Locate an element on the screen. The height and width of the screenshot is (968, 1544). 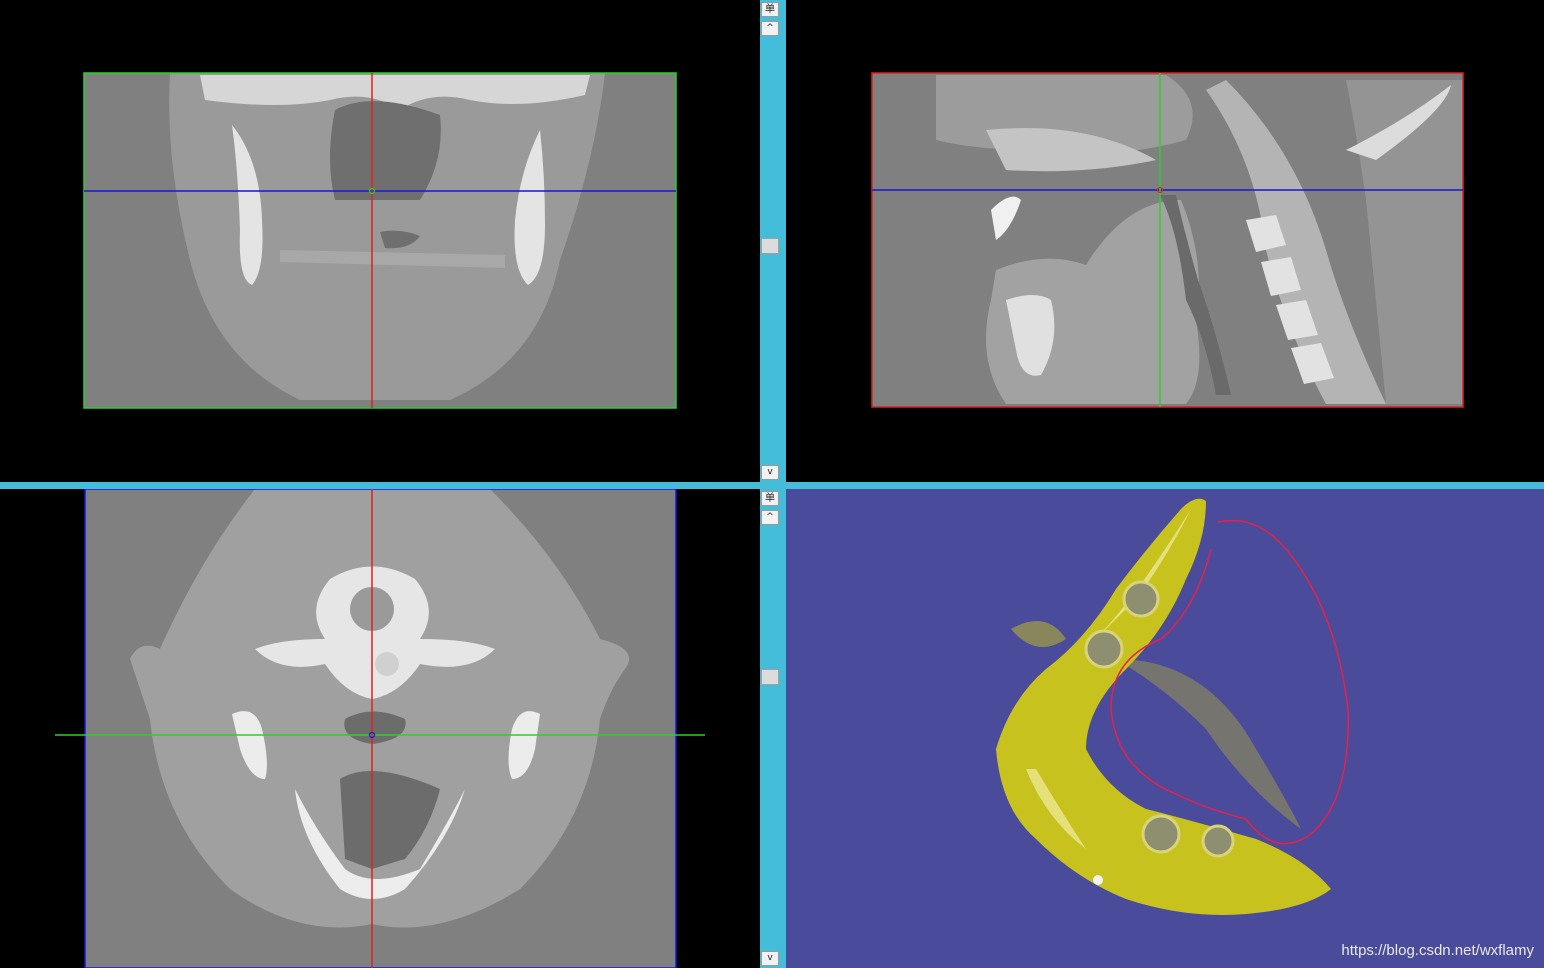
top-scroll-up-button: ^ is located at coordinates (770, 28).